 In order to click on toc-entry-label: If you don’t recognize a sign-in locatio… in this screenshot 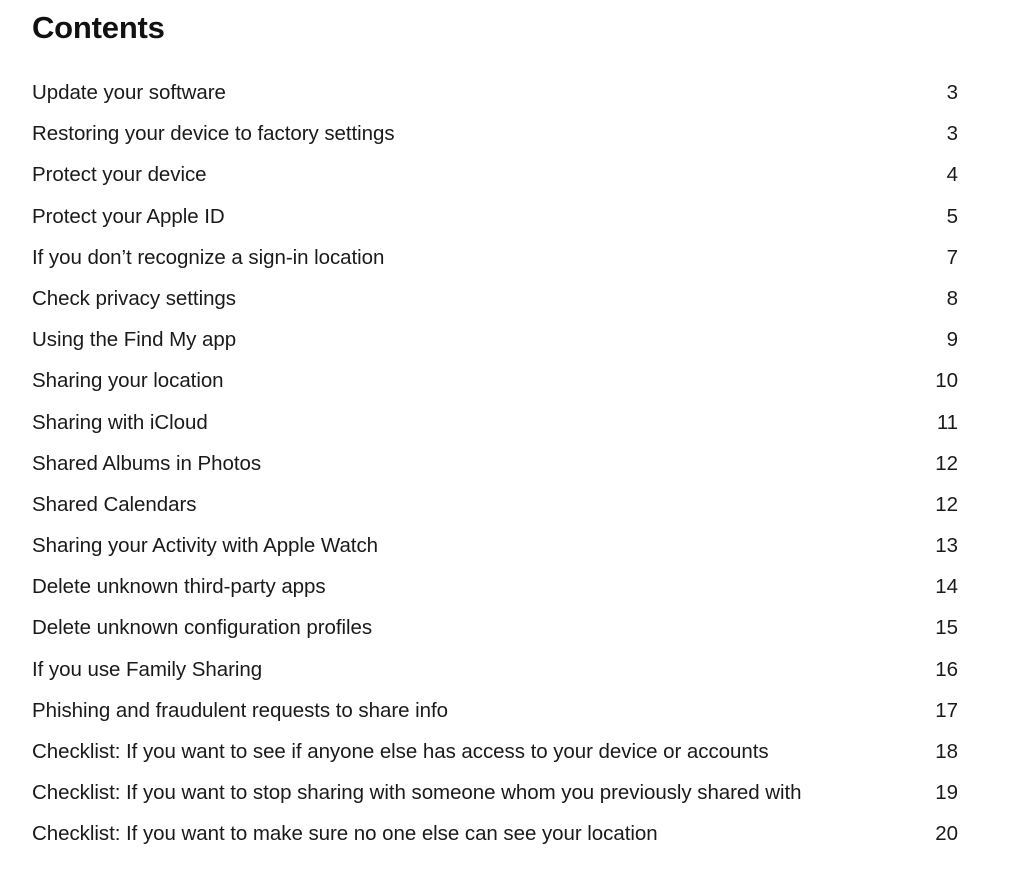, I will do `click(208, 257)`.